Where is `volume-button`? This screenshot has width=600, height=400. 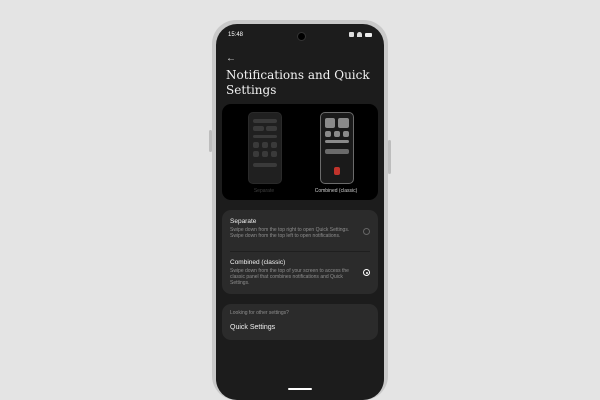
volume-button is located at coordinates (389, 157).